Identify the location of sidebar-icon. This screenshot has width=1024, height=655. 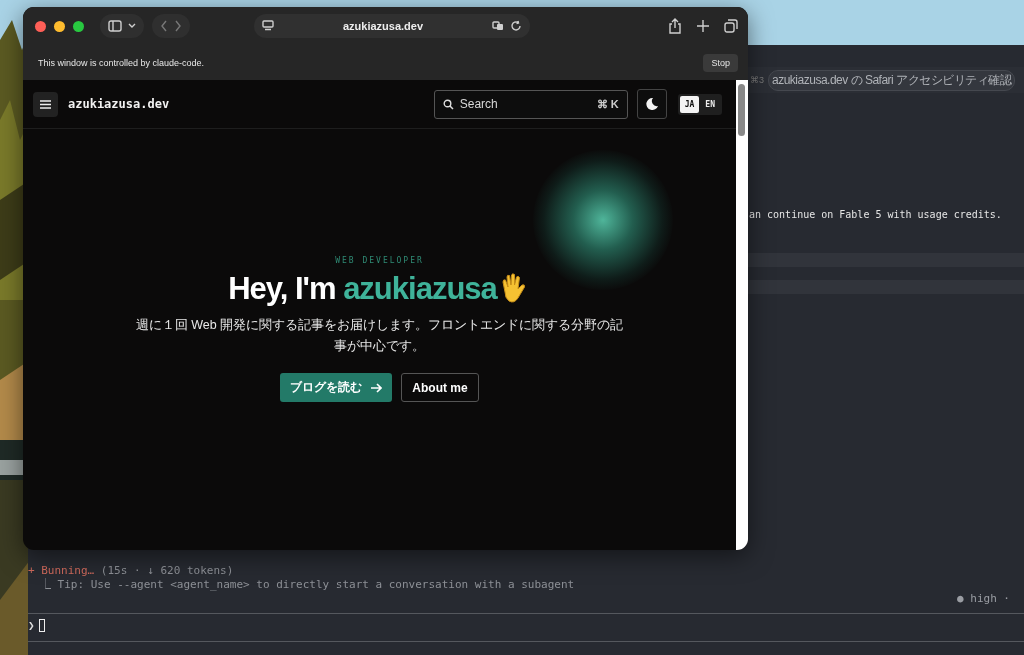
(115, 26).